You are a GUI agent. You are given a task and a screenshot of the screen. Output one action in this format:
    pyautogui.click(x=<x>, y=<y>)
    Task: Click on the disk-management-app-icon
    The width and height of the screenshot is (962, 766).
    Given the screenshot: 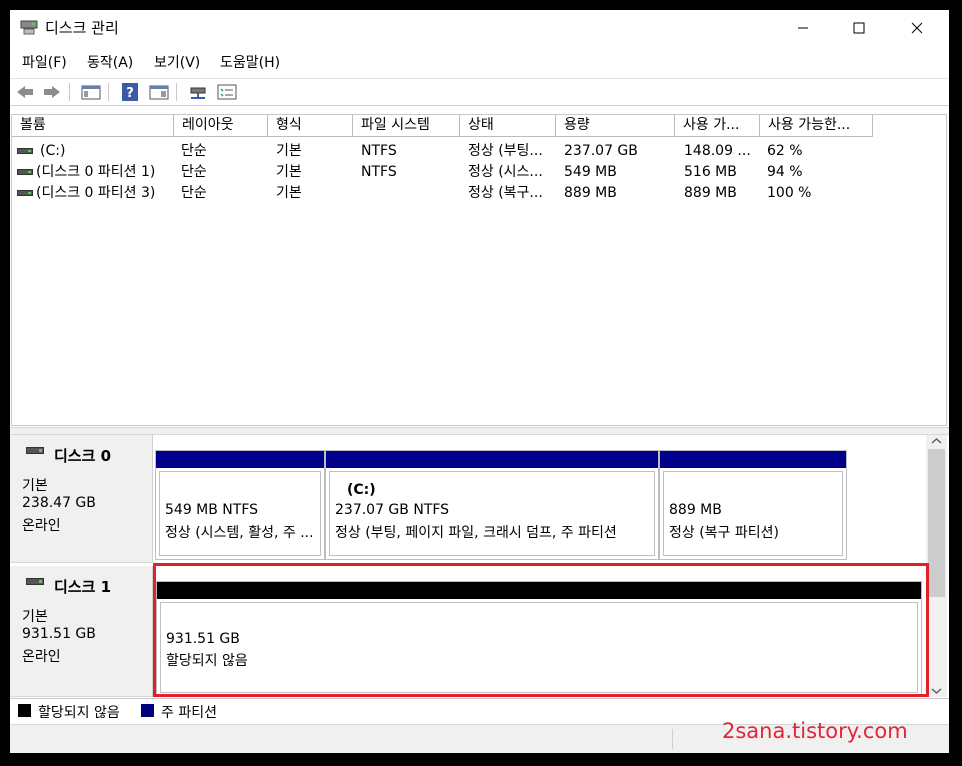 What is the action you would take?
    pyautogui.click(x=29, y=27)
    